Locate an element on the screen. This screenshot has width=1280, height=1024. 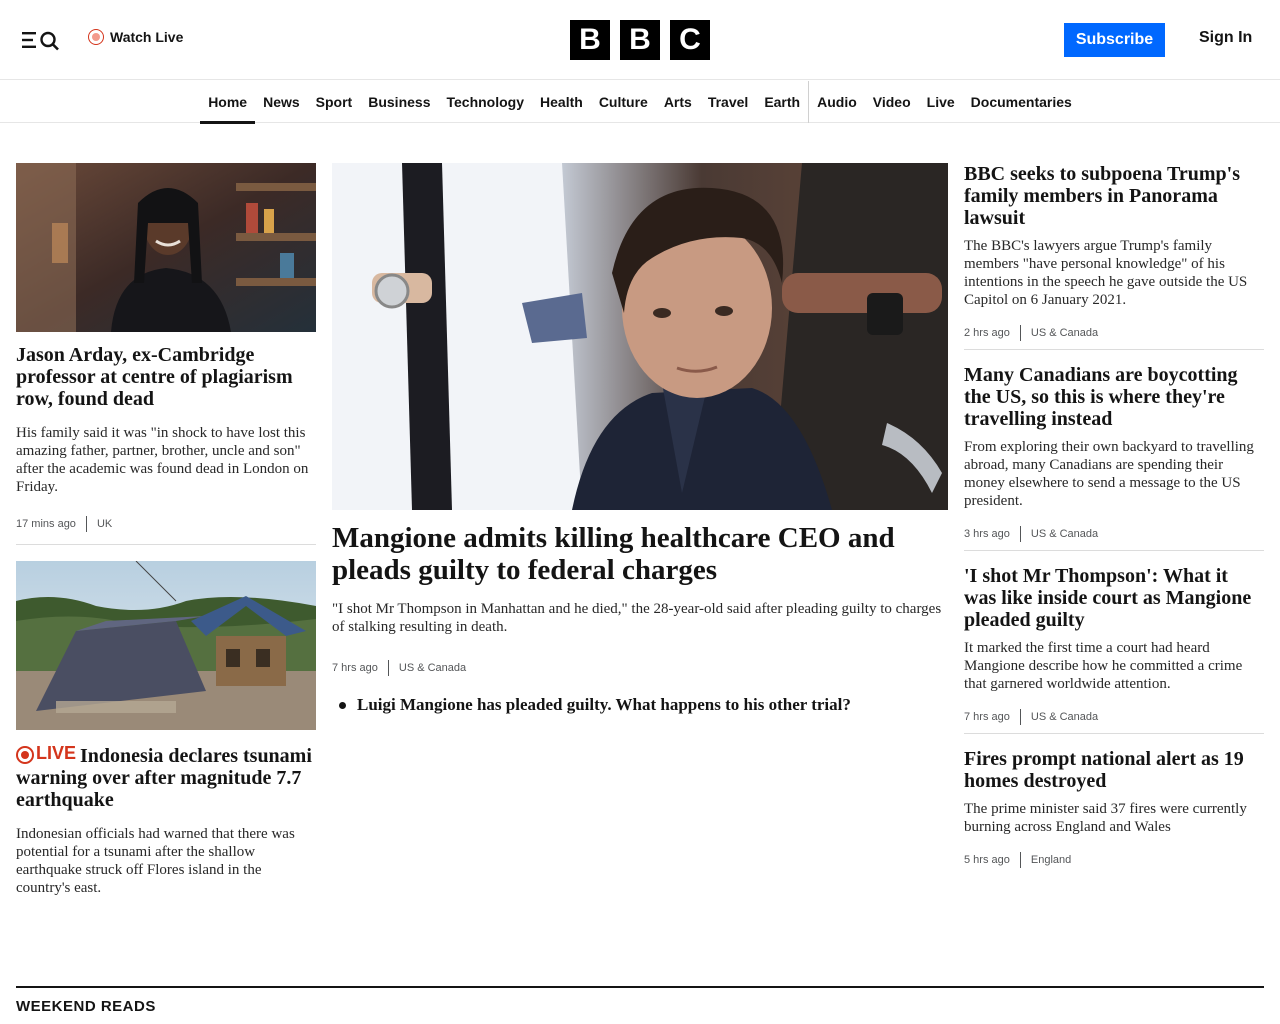
nav-item-audio: Audio is located at coordinates (836, 102).